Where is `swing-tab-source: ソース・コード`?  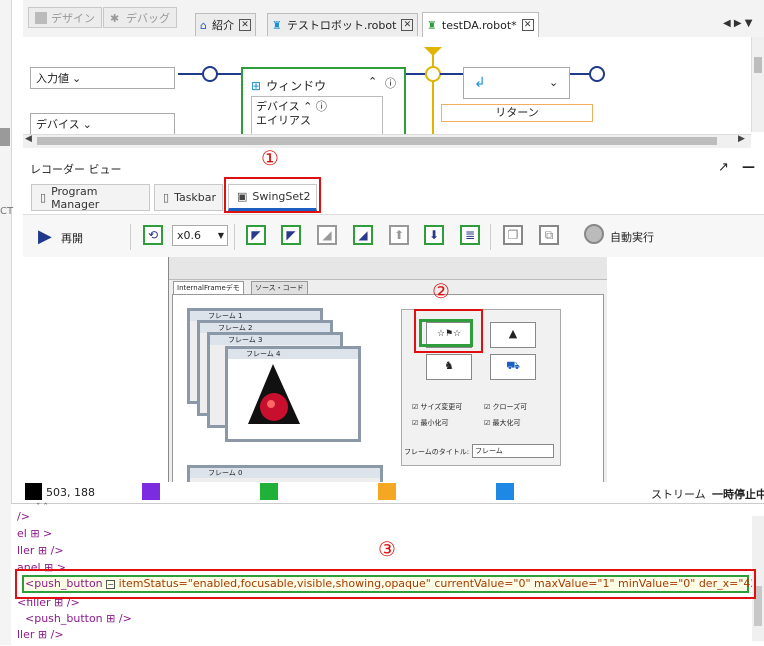 swing-tab-source: ソース・コード is located at coordinates (279, 288).